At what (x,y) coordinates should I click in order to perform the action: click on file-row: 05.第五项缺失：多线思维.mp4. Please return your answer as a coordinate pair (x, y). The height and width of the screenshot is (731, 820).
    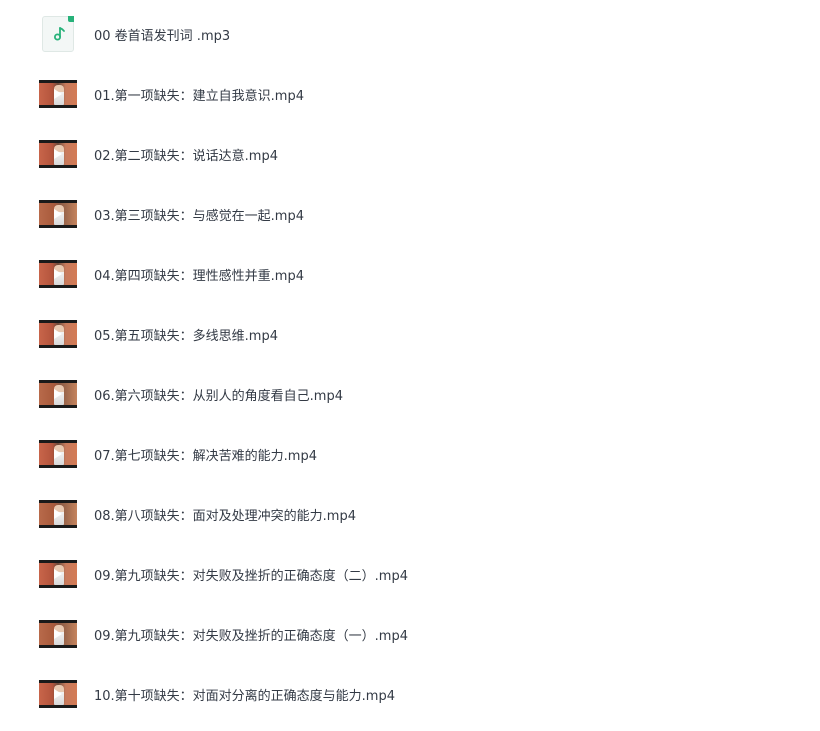
    Looking at the image, I should click on (410, 334).